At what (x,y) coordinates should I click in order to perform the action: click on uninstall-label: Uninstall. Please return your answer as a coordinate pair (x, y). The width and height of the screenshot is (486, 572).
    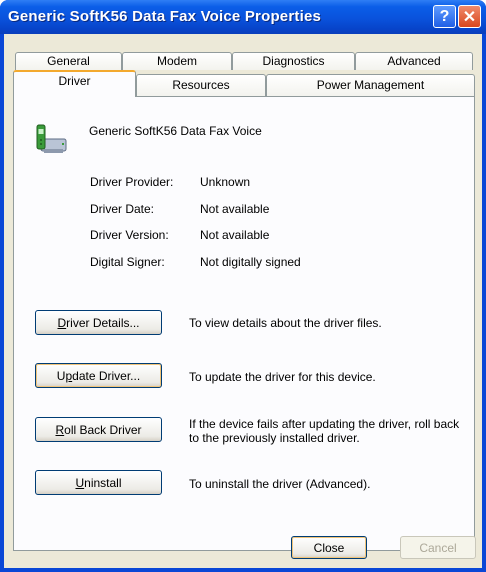
    Looking at the image, I should click on (98, 482).